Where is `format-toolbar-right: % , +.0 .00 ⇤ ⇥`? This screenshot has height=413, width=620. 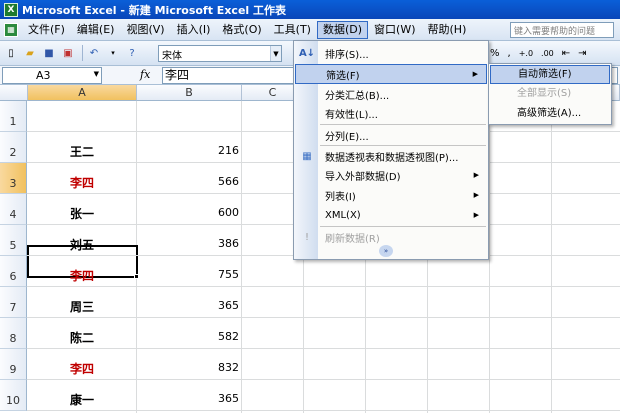
format-toolbar-right: % , +.0 .00 ⇤ ⇥ is located at coordinates (538, 53).